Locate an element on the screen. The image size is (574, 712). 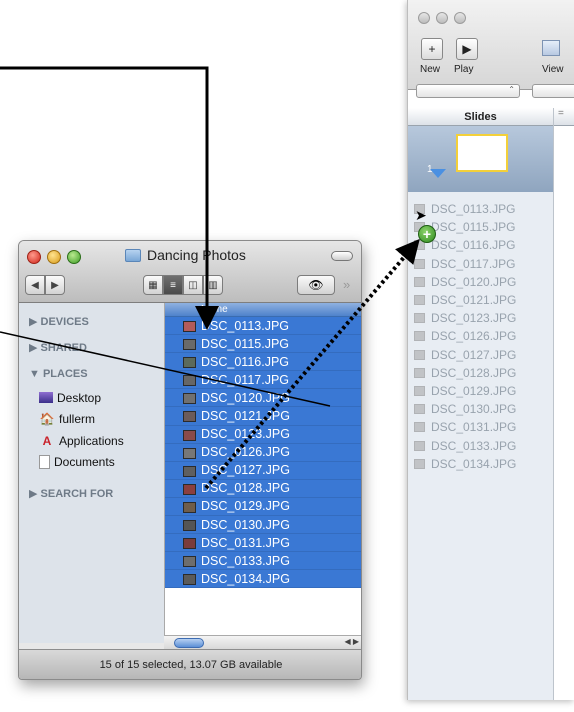
close-window-button is located at coordinates (424, 18).